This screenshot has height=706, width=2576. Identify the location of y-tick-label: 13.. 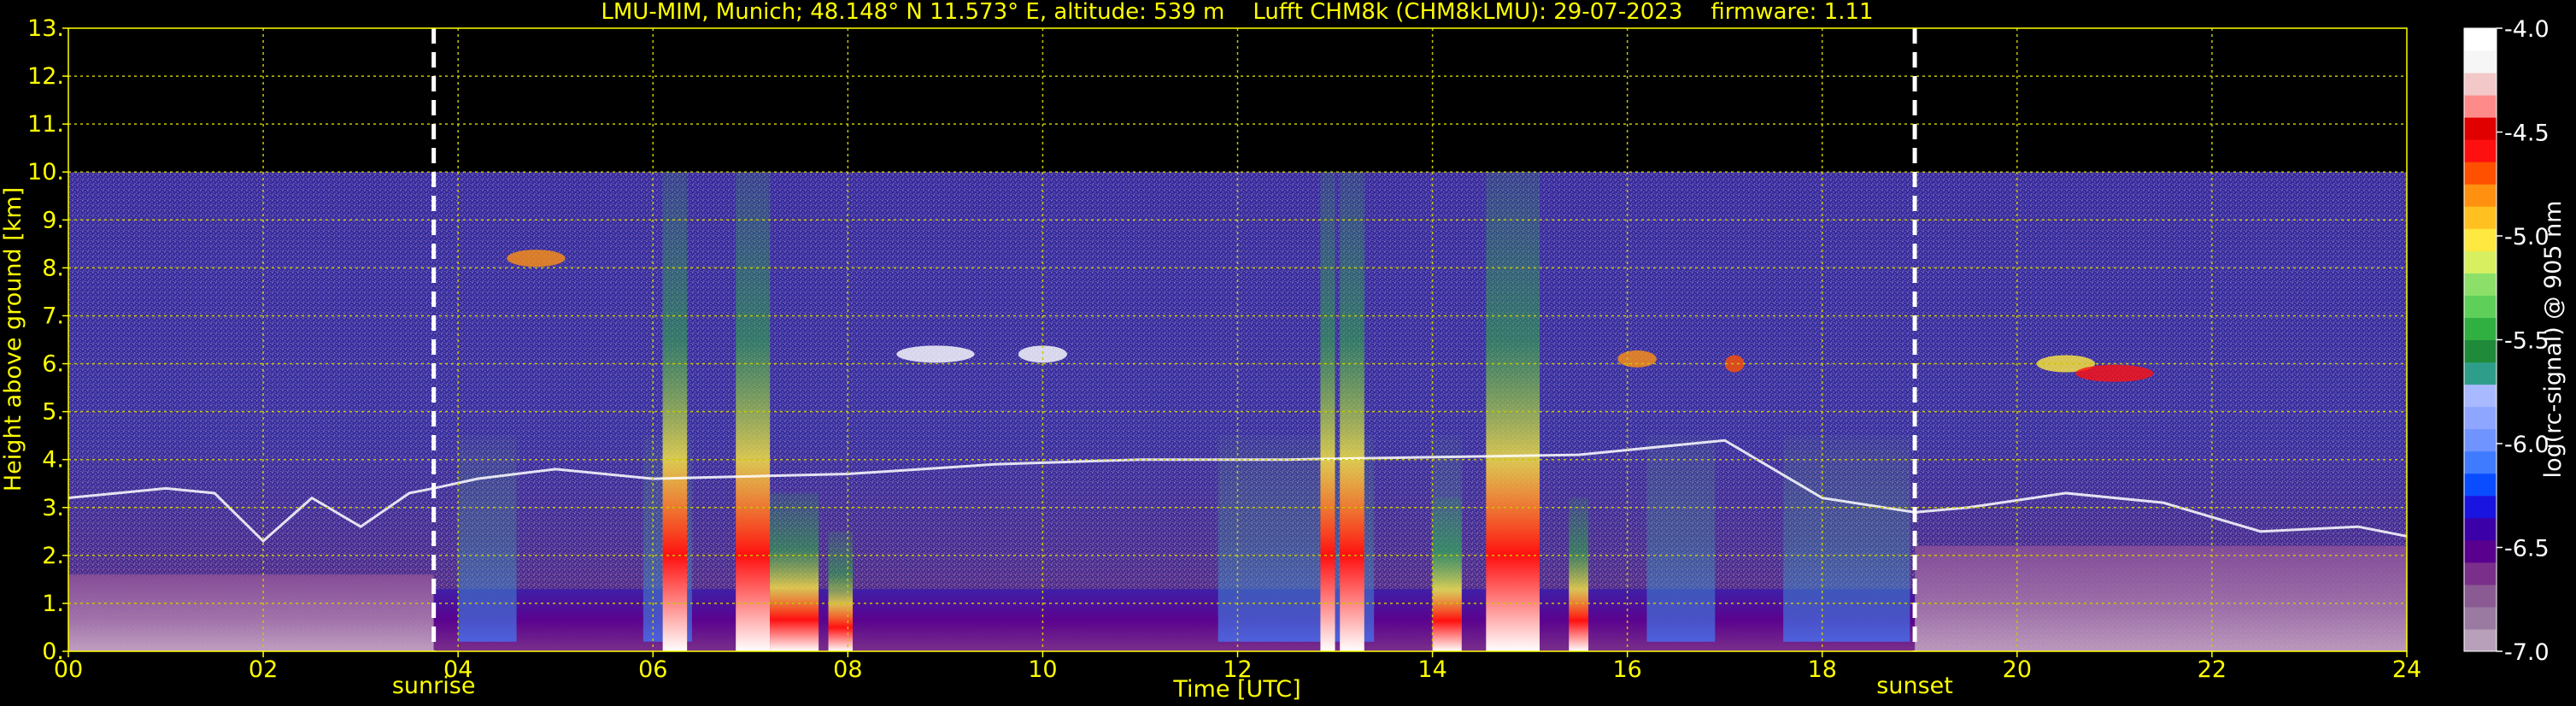
(45, 28).